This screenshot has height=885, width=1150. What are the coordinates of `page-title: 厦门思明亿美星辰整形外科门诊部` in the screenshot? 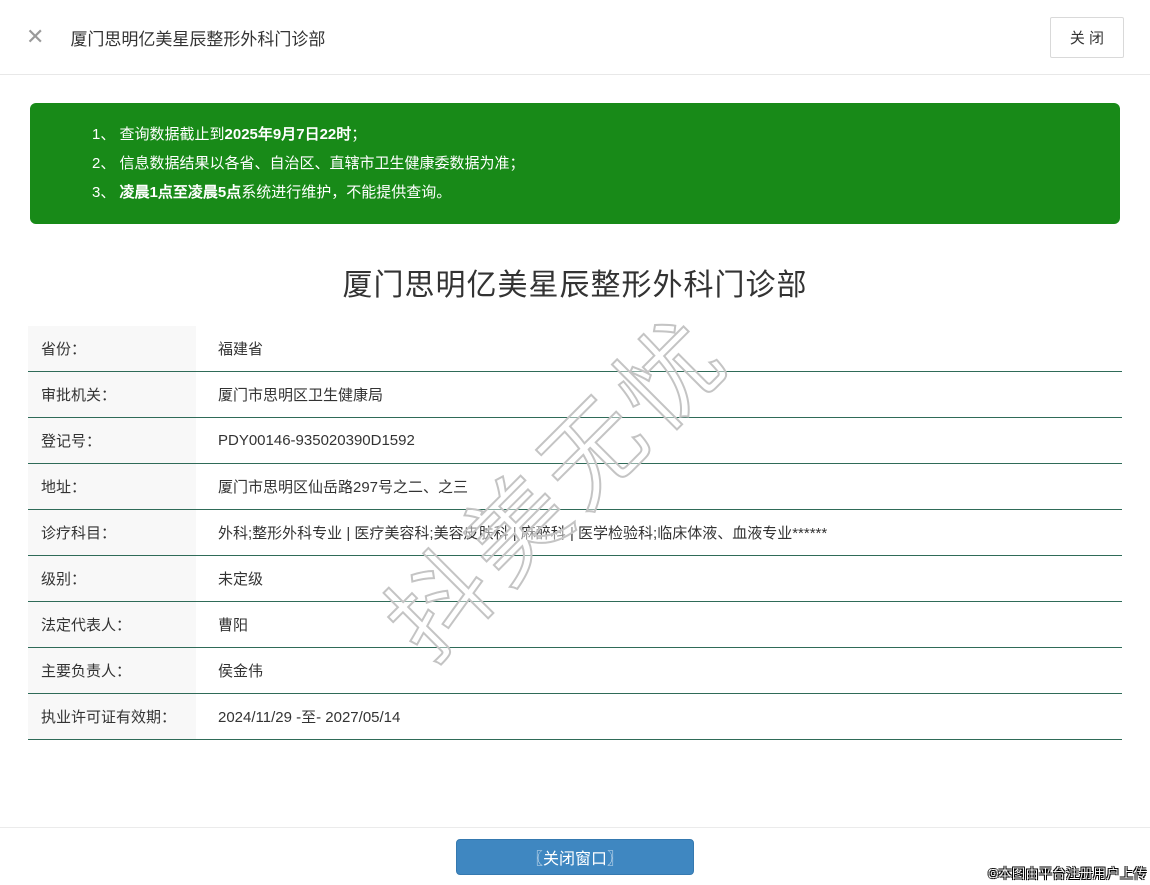 It's located at (575, 285).